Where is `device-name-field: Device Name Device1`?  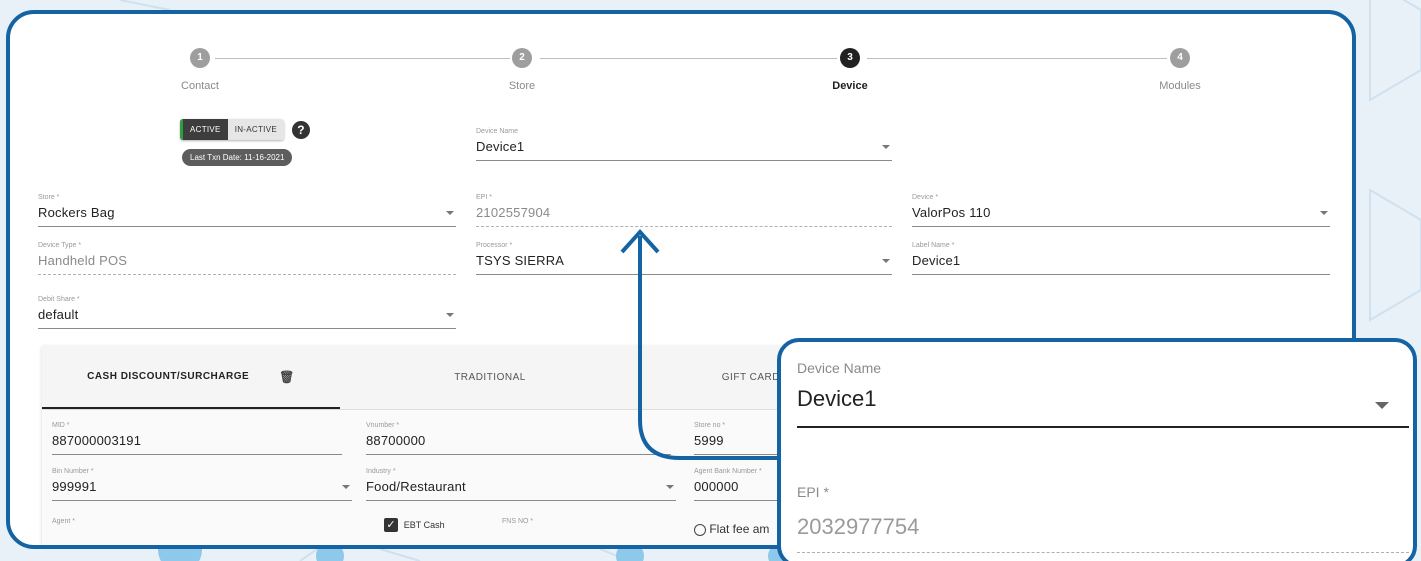
device-name-field: Device Name Device1 is located at coordinates (684, 144).